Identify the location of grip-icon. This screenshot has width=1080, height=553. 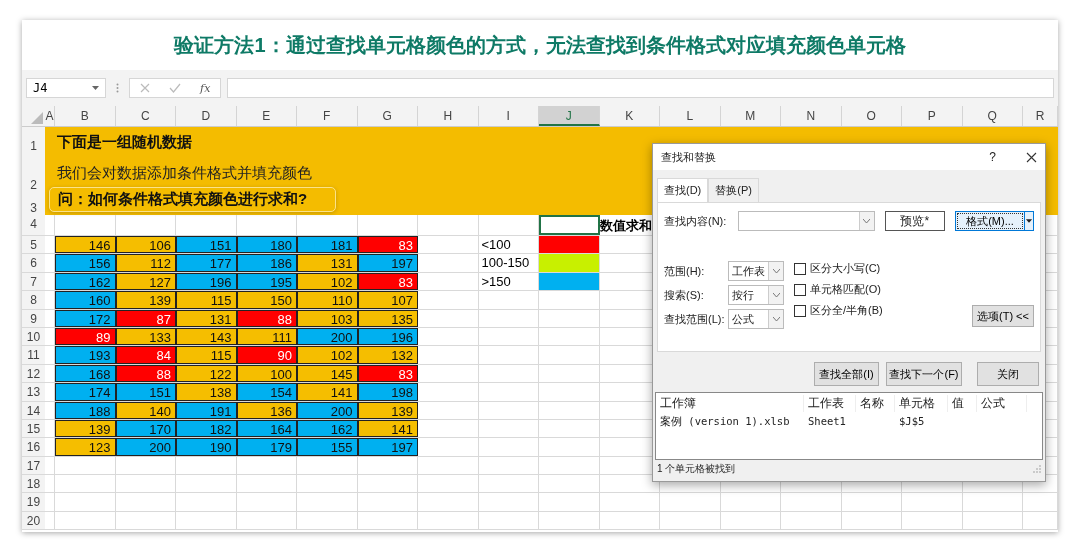
(117, 88).